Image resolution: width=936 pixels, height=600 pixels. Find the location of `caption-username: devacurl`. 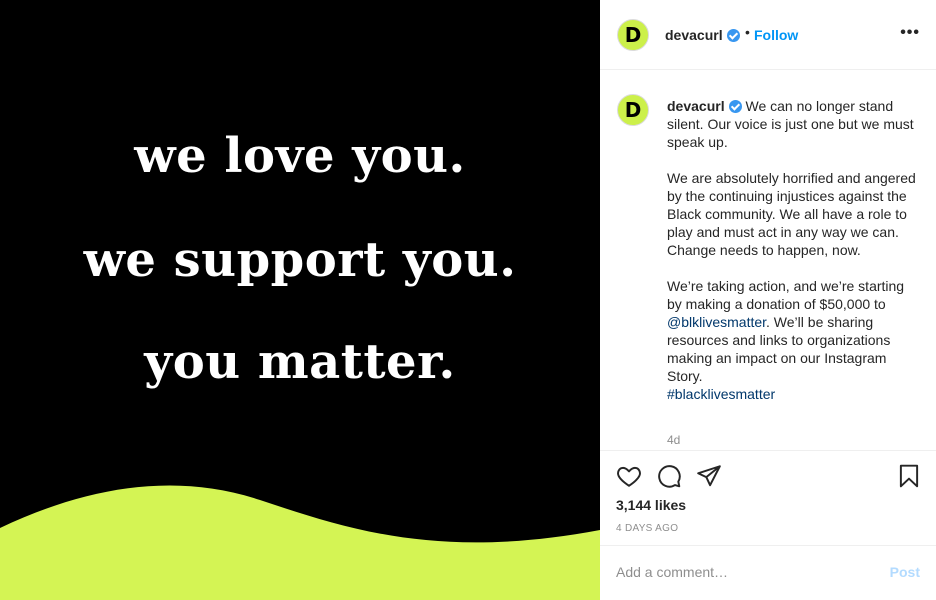

caption-username: devacurl is located at coordinates (696, 106).